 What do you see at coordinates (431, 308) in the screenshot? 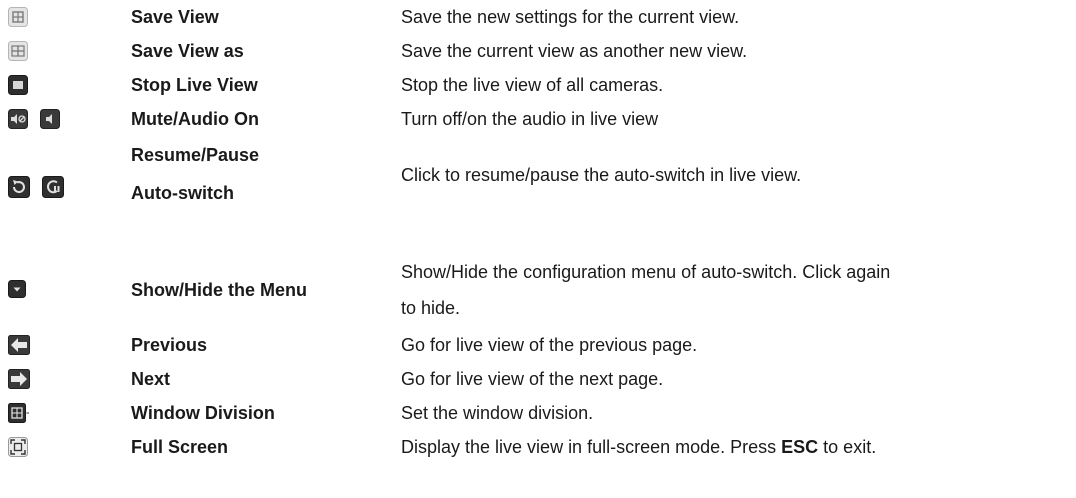
I see `row-description-line2: to hide.` at bounding box center [431, 308].